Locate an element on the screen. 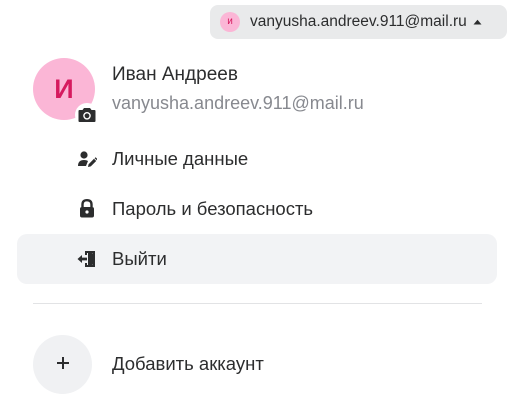 The image size is (515, 417). caret-up-icon is located at coordinates (478, 22).